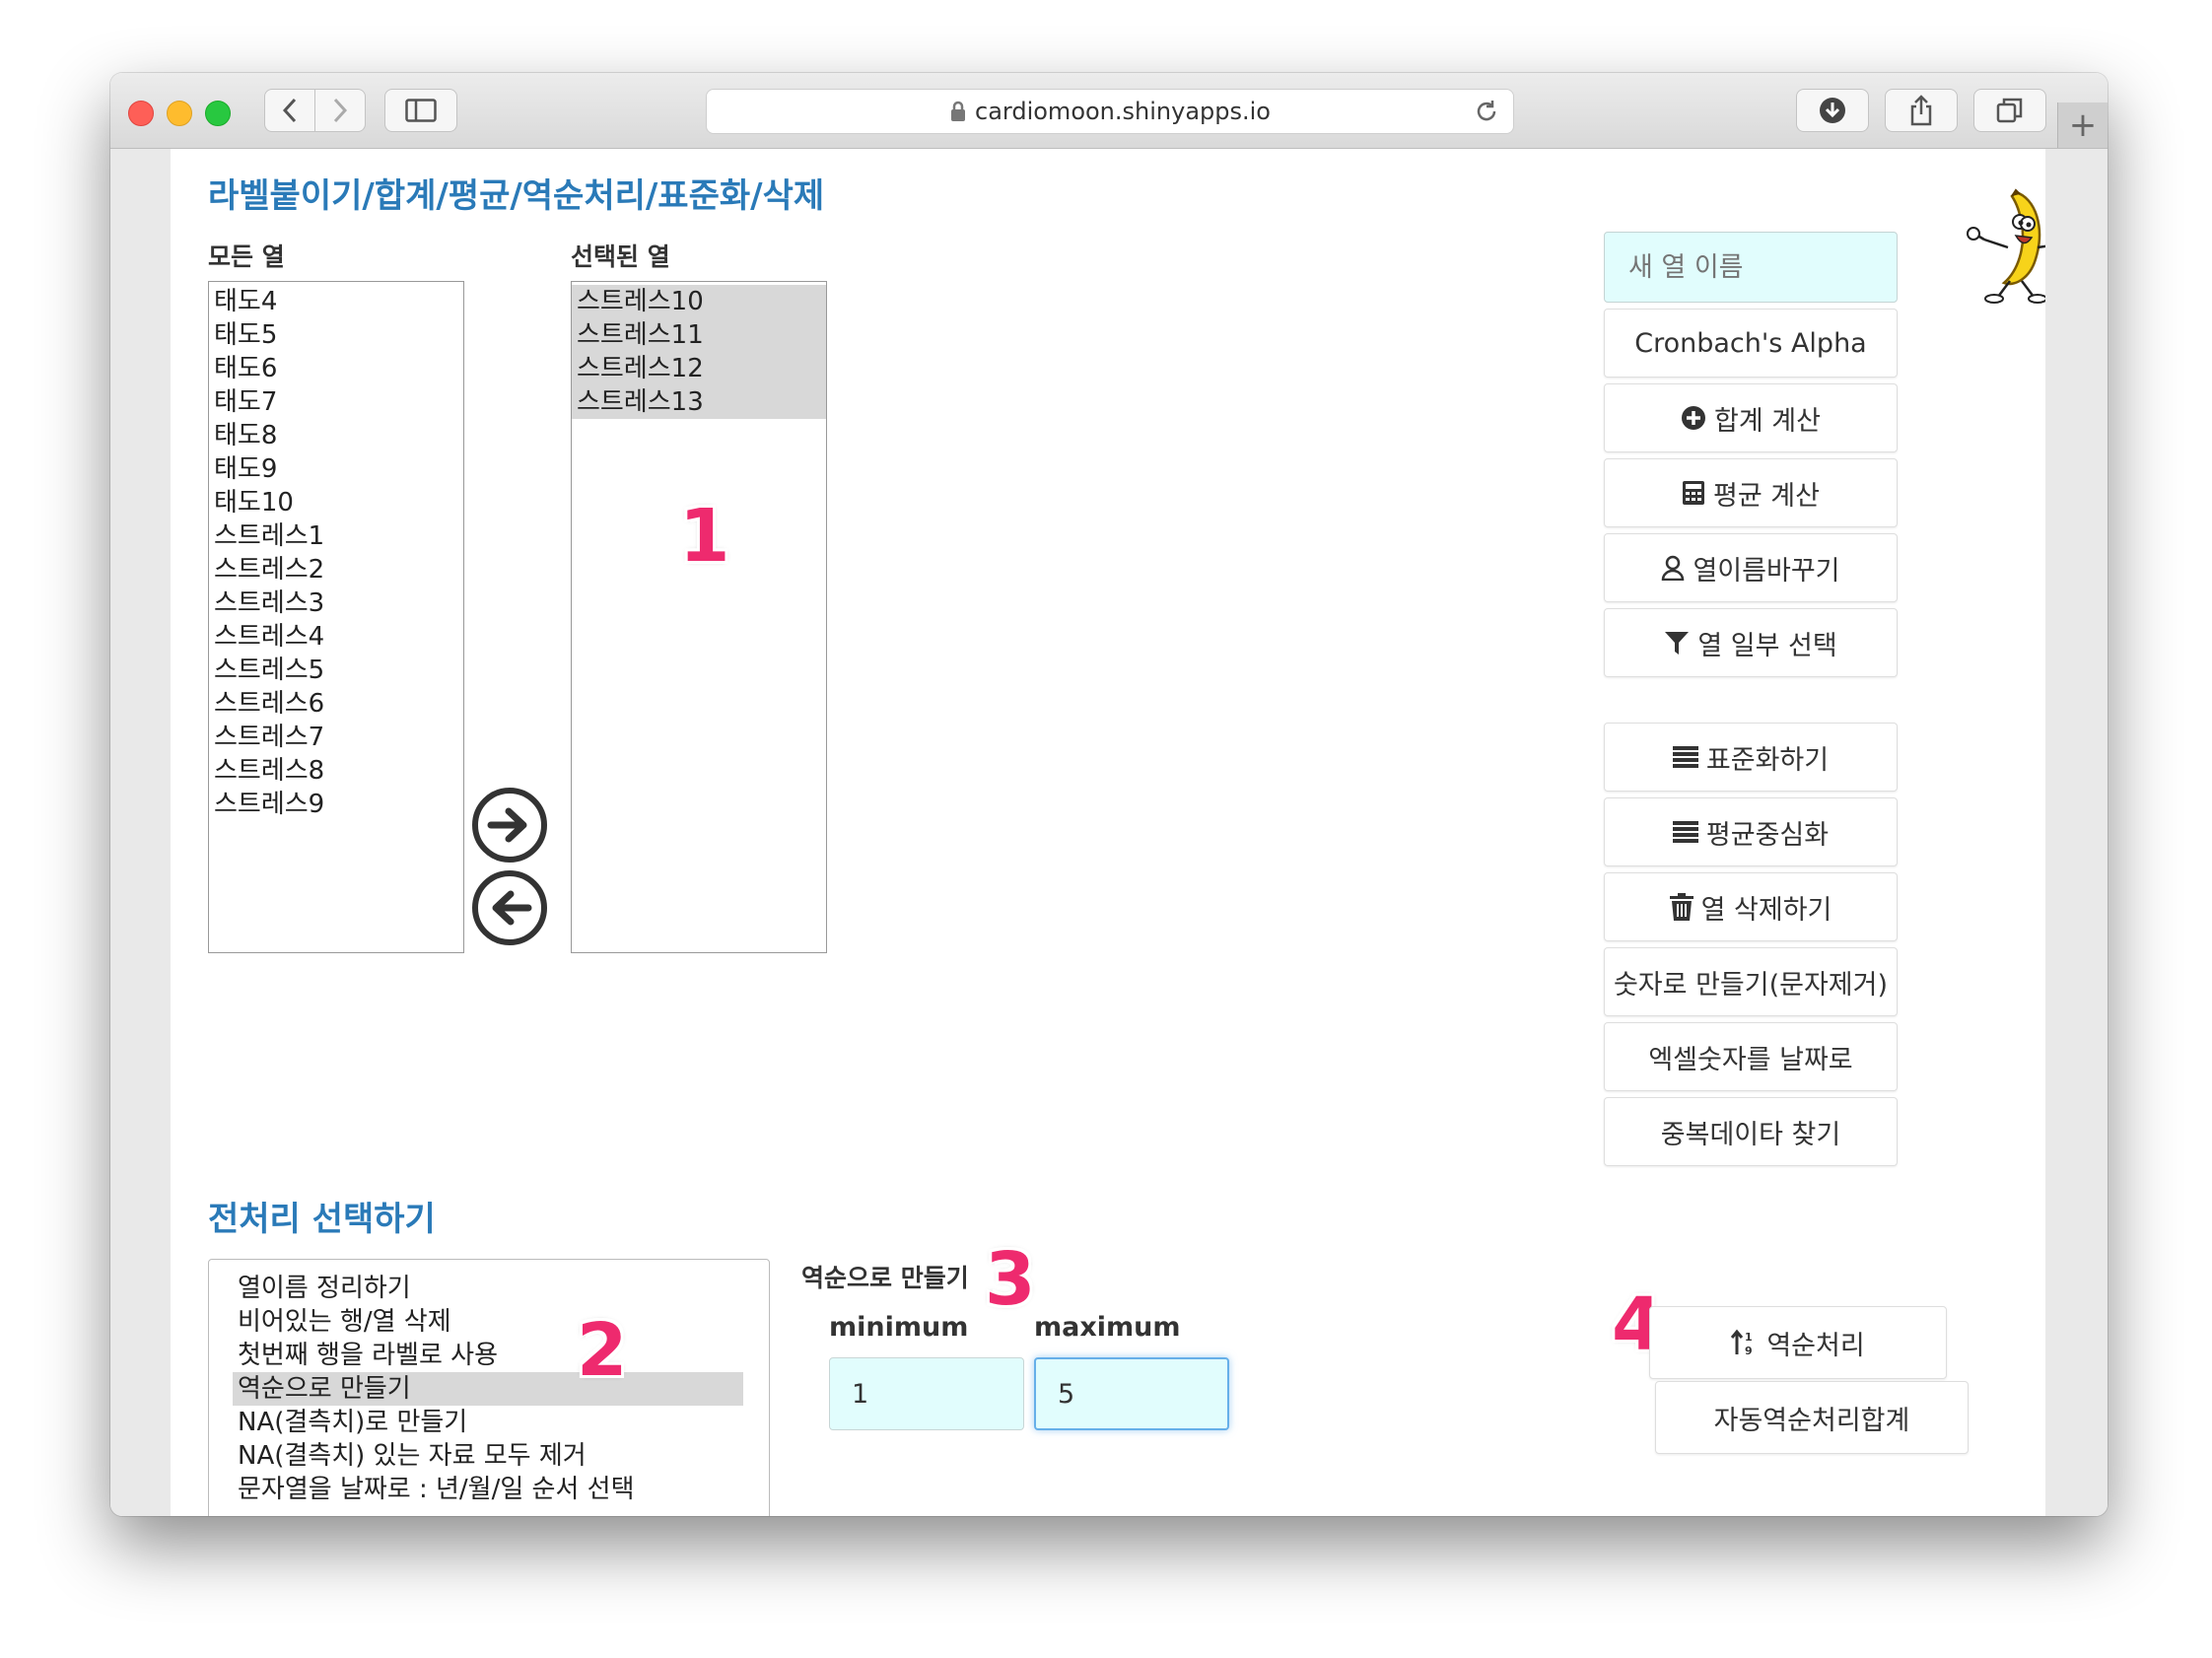  Describe the element at coordinates (336, 335) in the screenshot. I see `list-option: 태도5` at that location.